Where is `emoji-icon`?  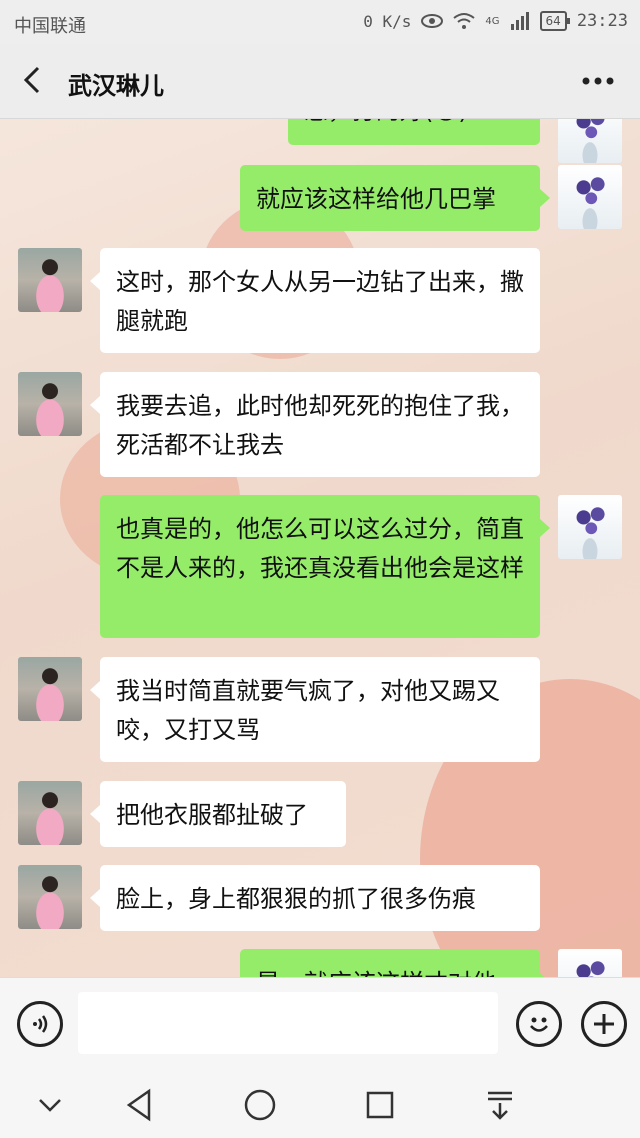
emoji-icon is located at coordinates (539, 1024).